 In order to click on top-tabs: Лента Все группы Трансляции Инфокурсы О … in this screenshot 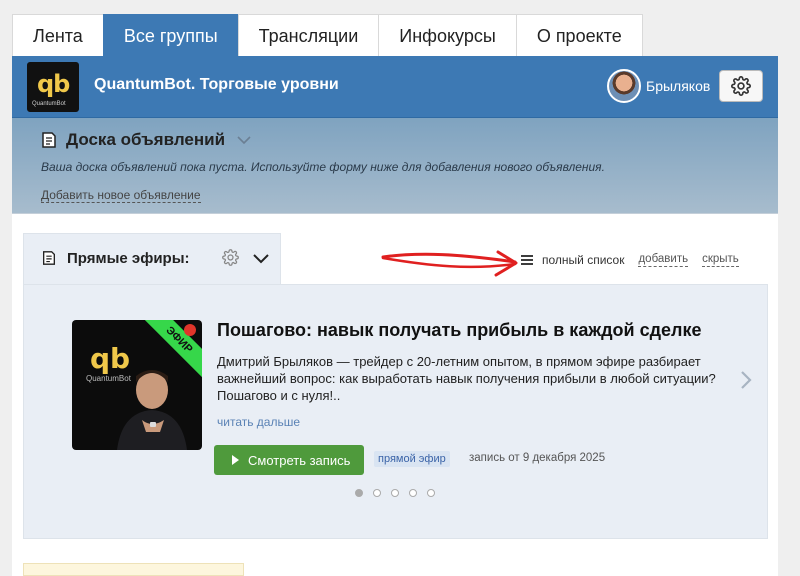, I will do `click(327, 35)`.